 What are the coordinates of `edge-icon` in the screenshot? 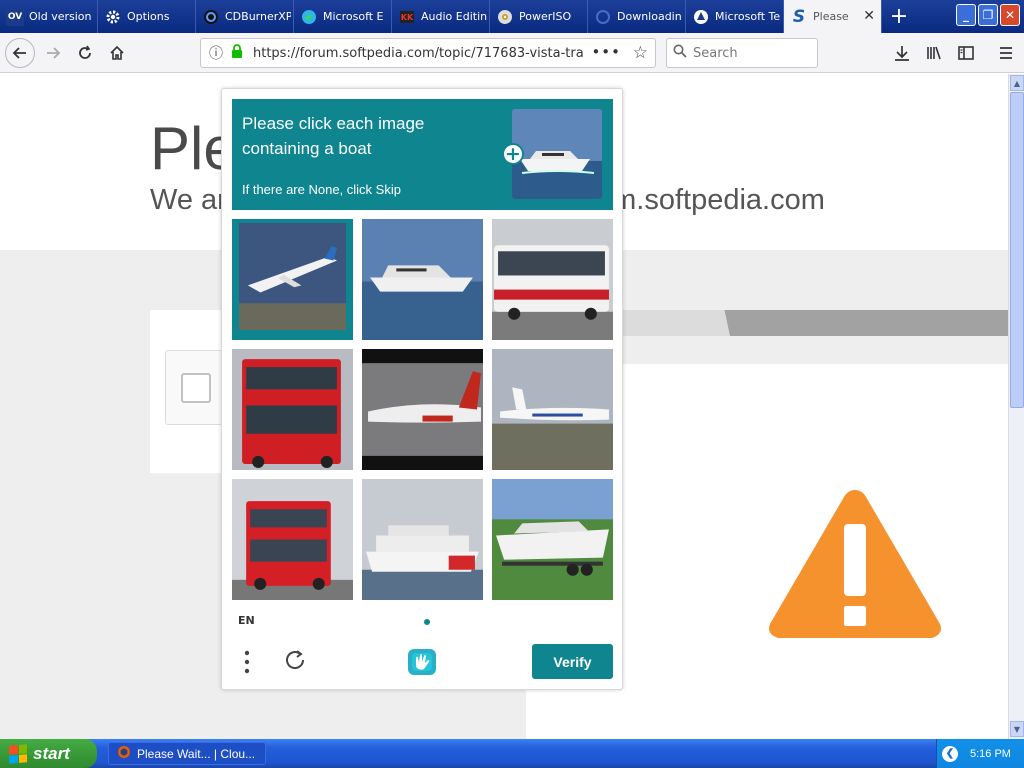 It's located at (309, 17).